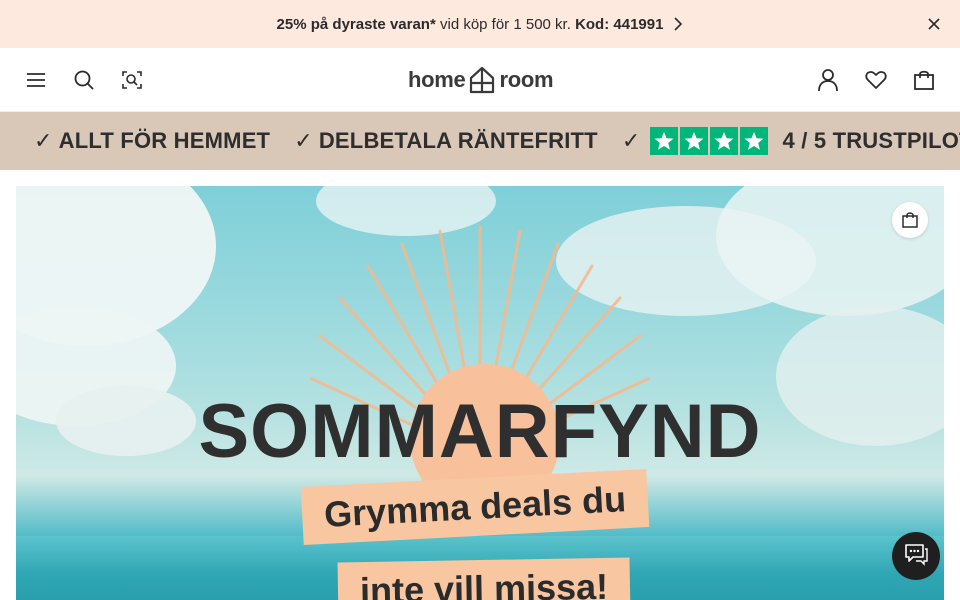 Image resolution: width=960 pixels, height=600 pixels. I want to click on search-icon, so click(84, 80).